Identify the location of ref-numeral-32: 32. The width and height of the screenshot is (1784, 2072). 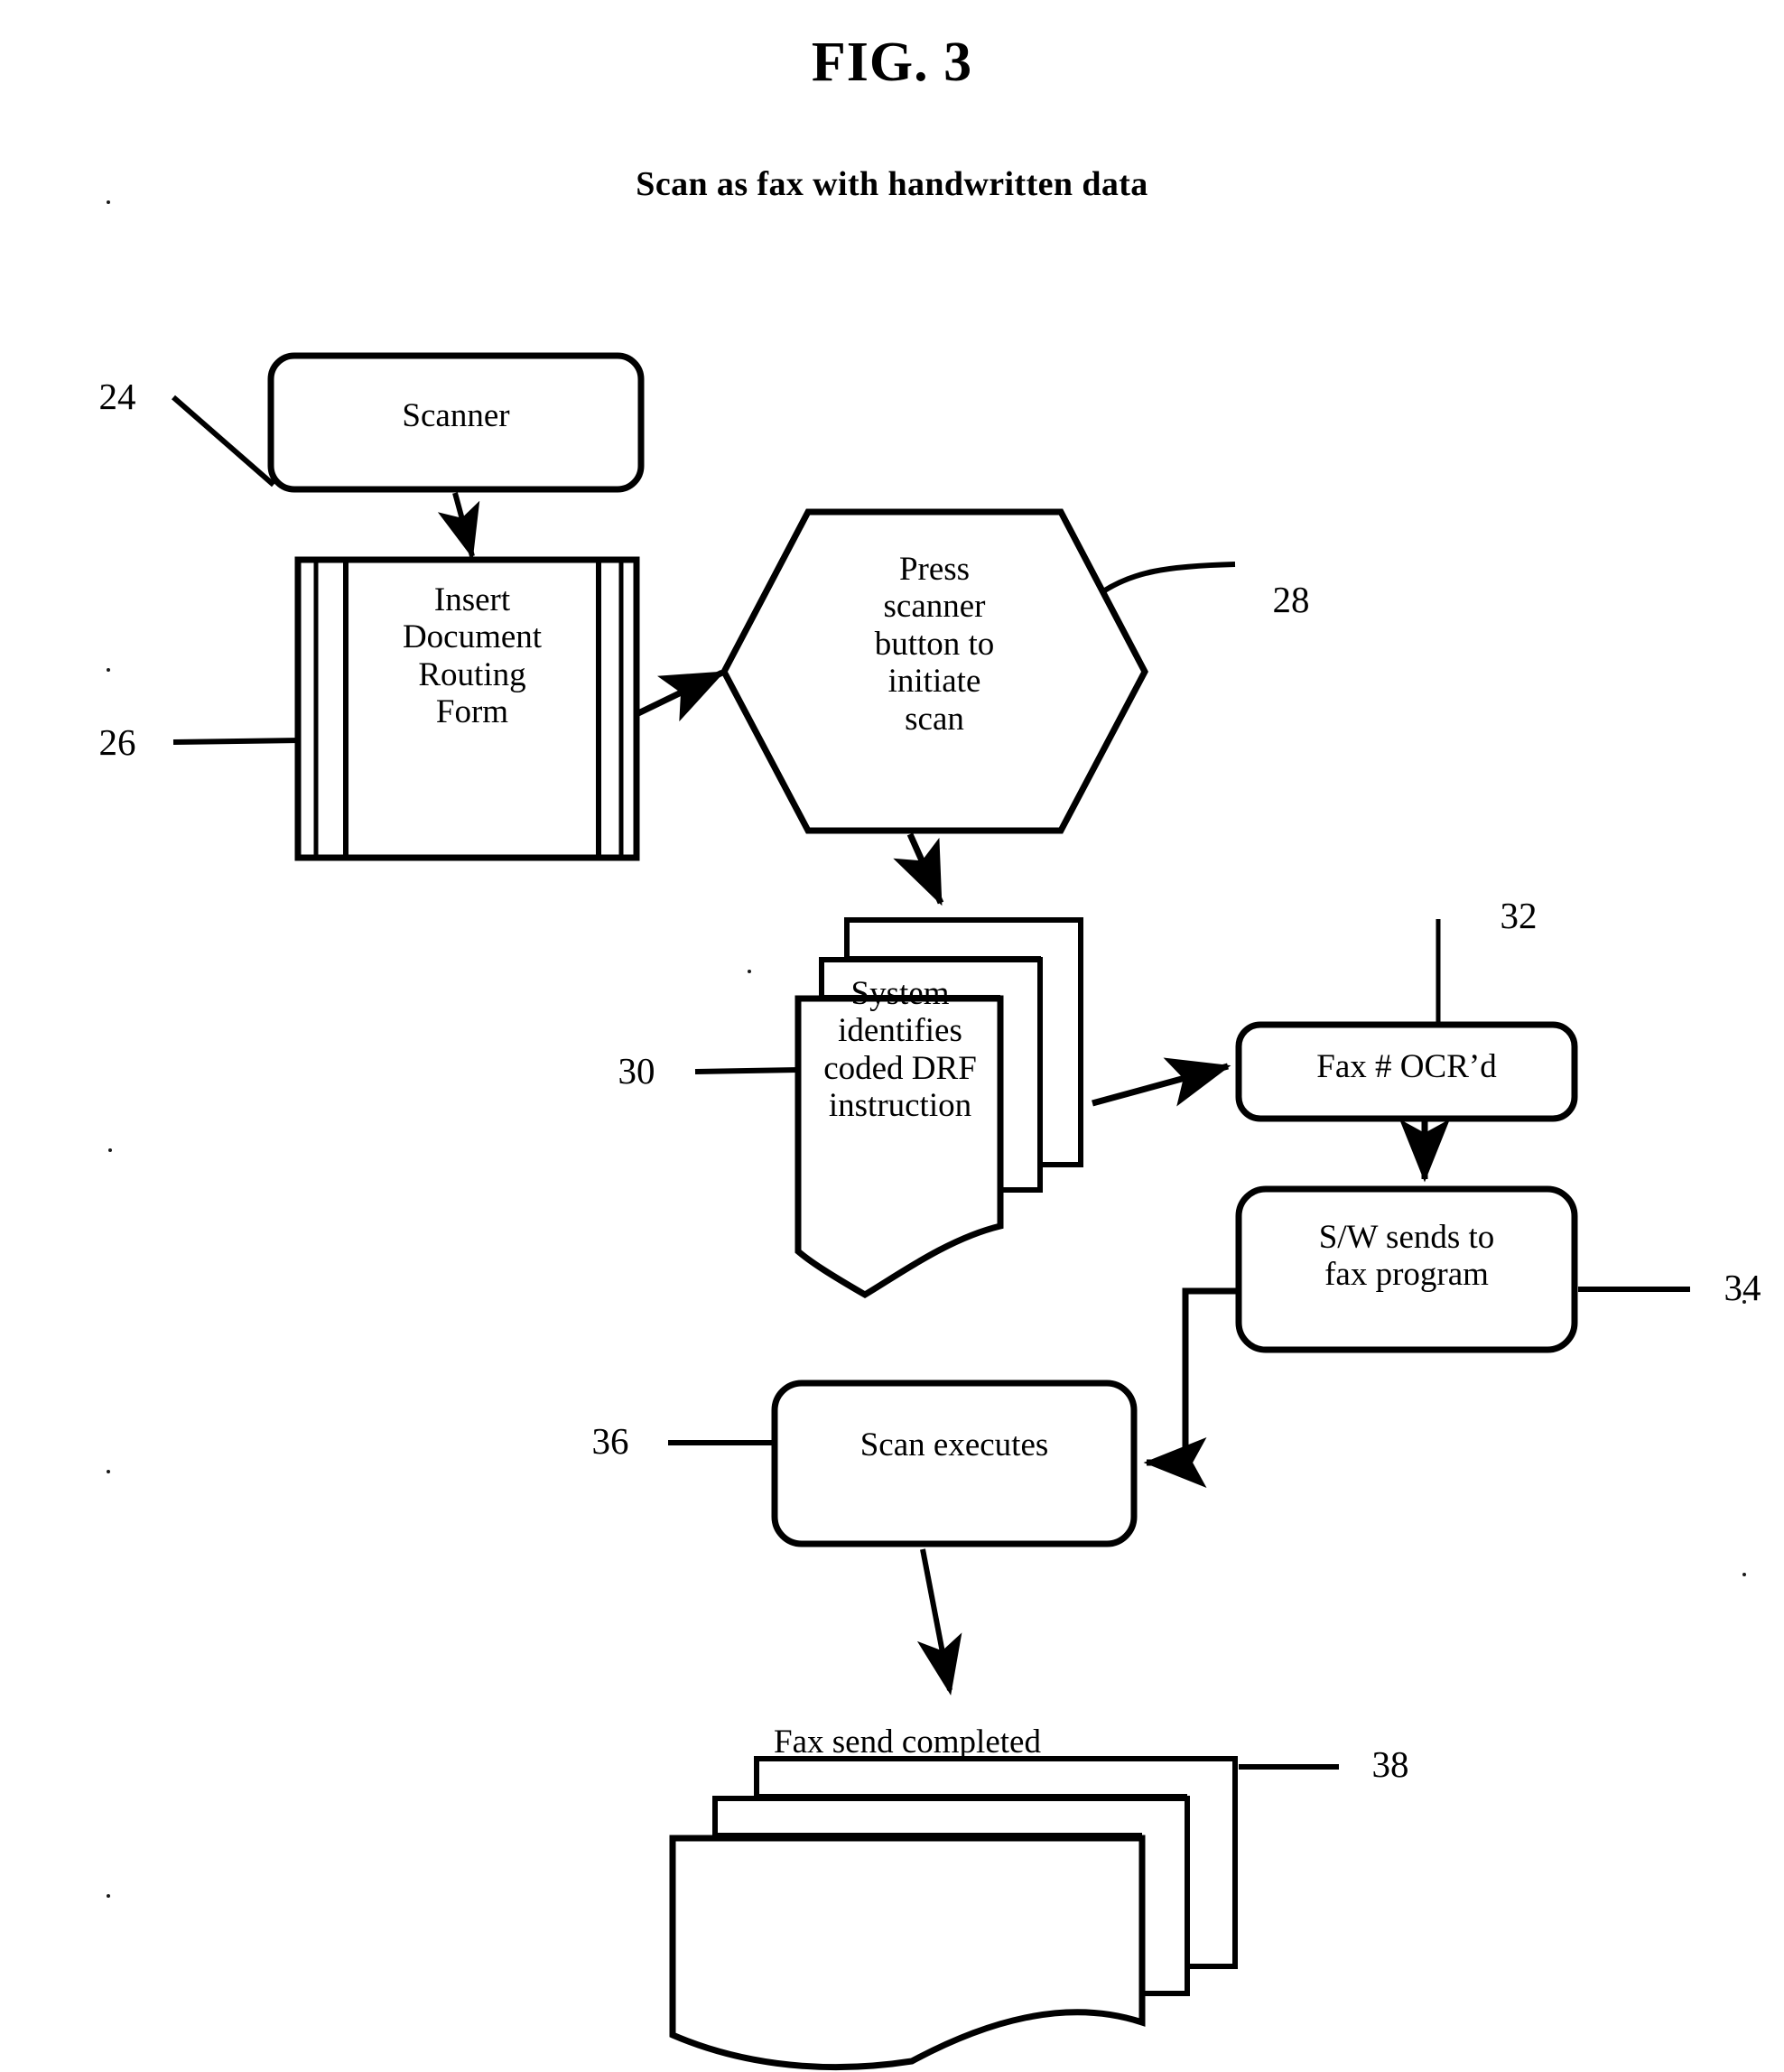
(1519, 915).